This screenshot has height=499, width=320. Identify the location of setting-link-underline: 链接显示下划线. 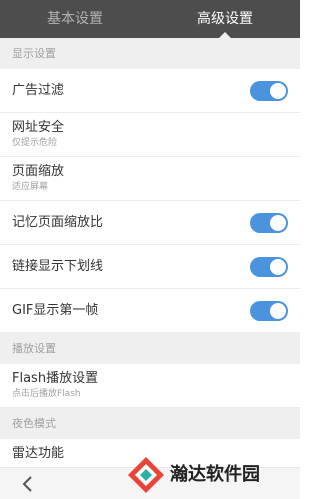
(150, 267).